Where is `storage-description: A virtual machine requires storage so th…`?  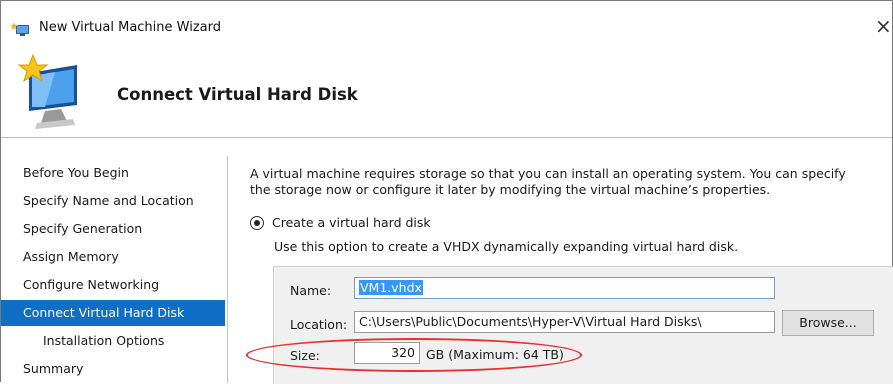 storage-description: A virtual machine requires storage so th… is located at coordinates (548, 181).